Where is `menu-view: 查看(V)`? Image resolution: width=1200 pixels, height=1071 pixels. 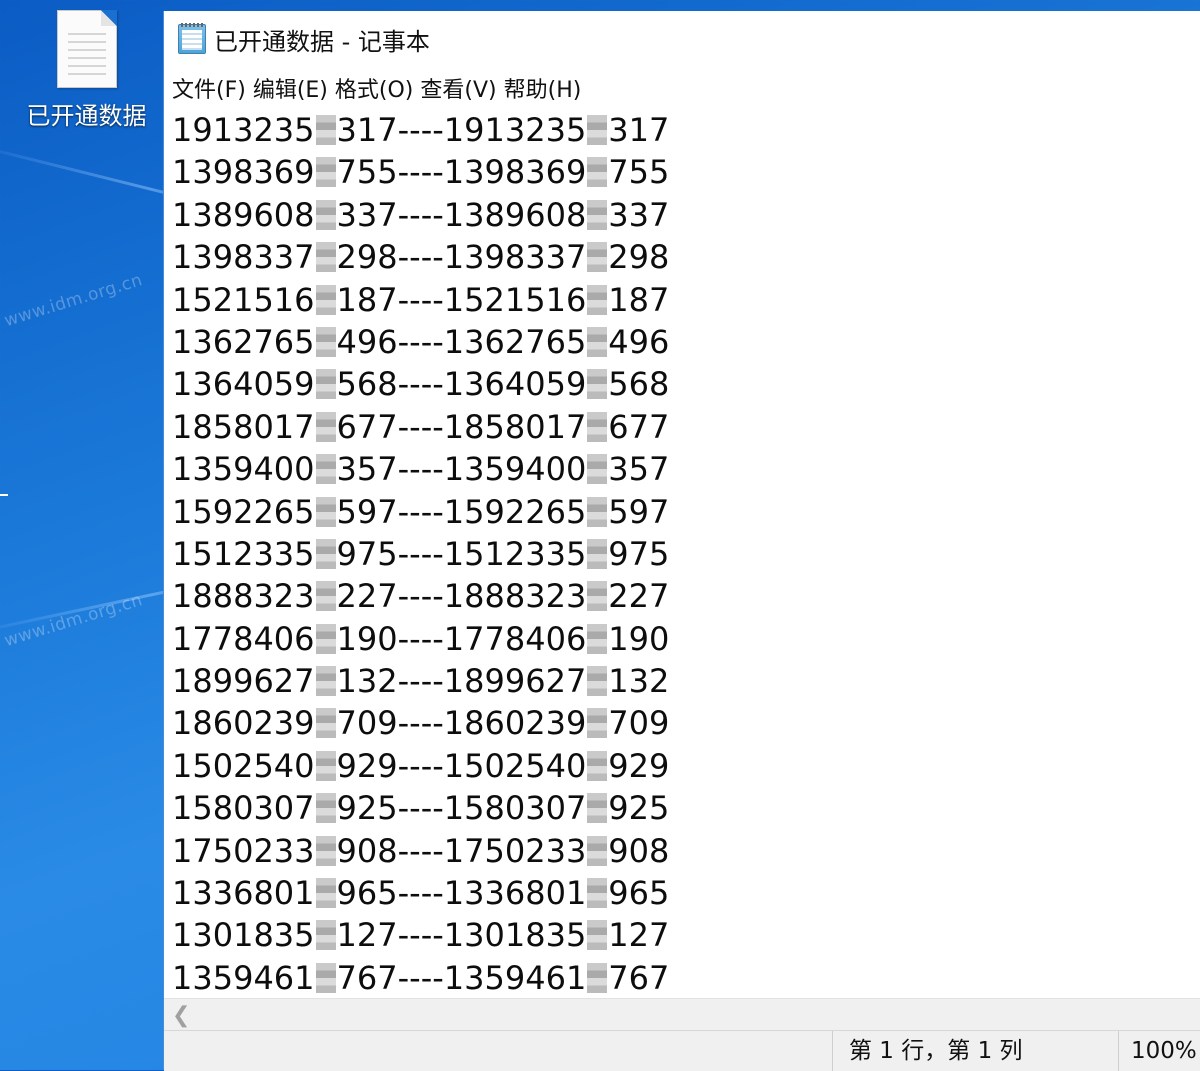 menu-view: 查看(V) is located at coordinates (459, 88).